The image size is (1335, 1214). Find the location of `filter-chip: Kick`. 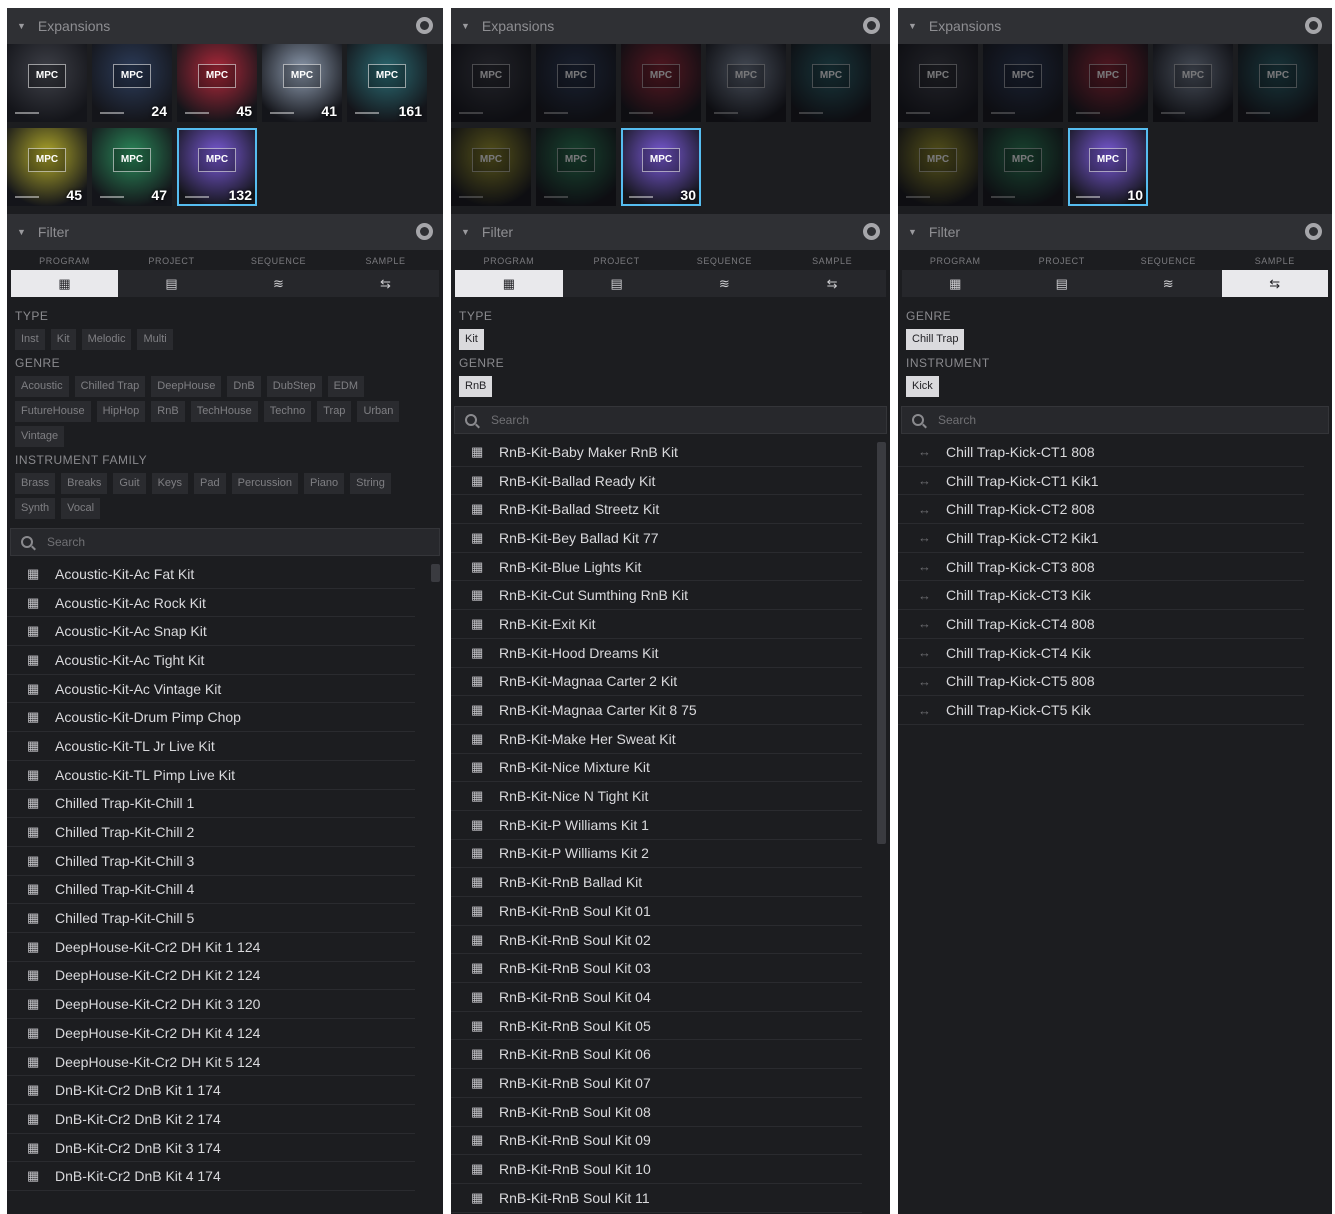

filter-chip: Kick is located at coordinates (922, 386).